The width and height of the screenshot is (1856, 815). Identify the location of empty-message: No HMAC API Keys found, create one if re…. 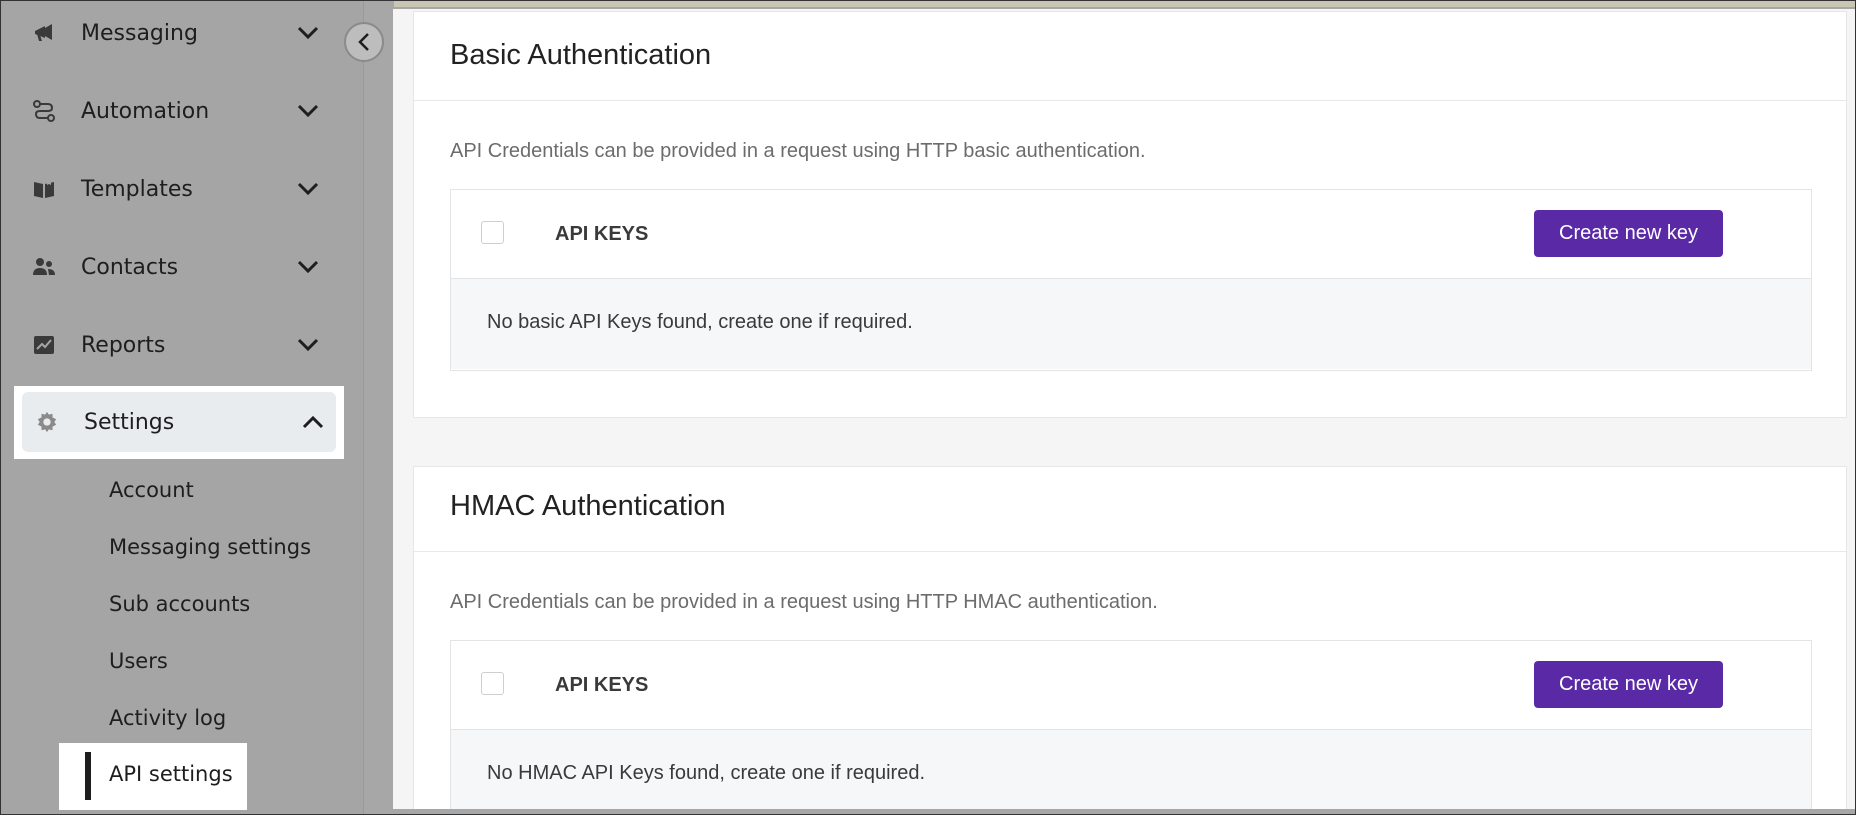
(706, 773).